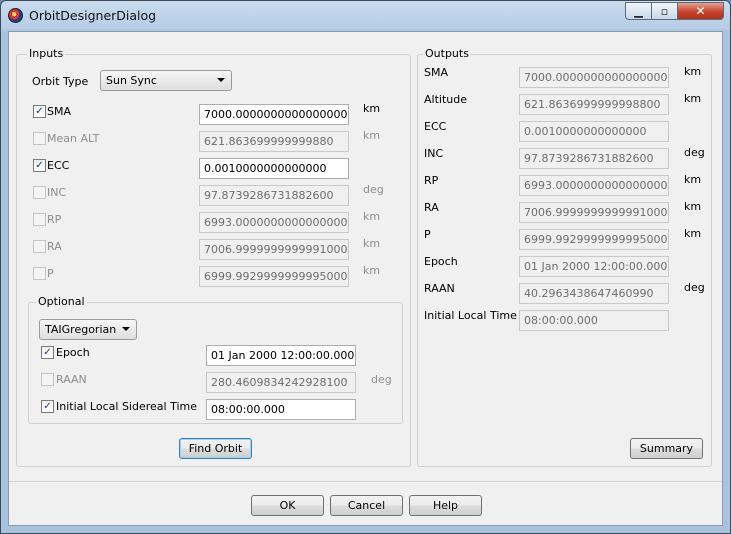 The width and height of the screenshot is (731, 534). I want to click on maximize-icon: ▫, so click(664, 11).